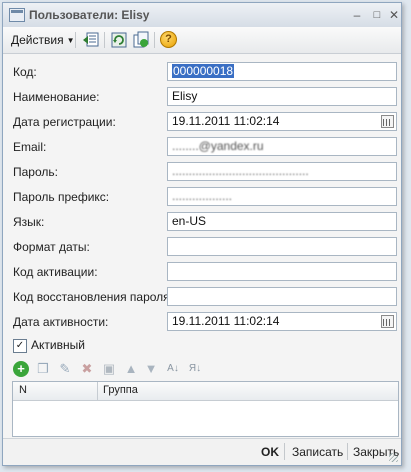 This screenshot has width=411, height=472. Describe the element at coordinates (205, 391) in the screenshot. I see `groups-table-header: N Группа` at that location.